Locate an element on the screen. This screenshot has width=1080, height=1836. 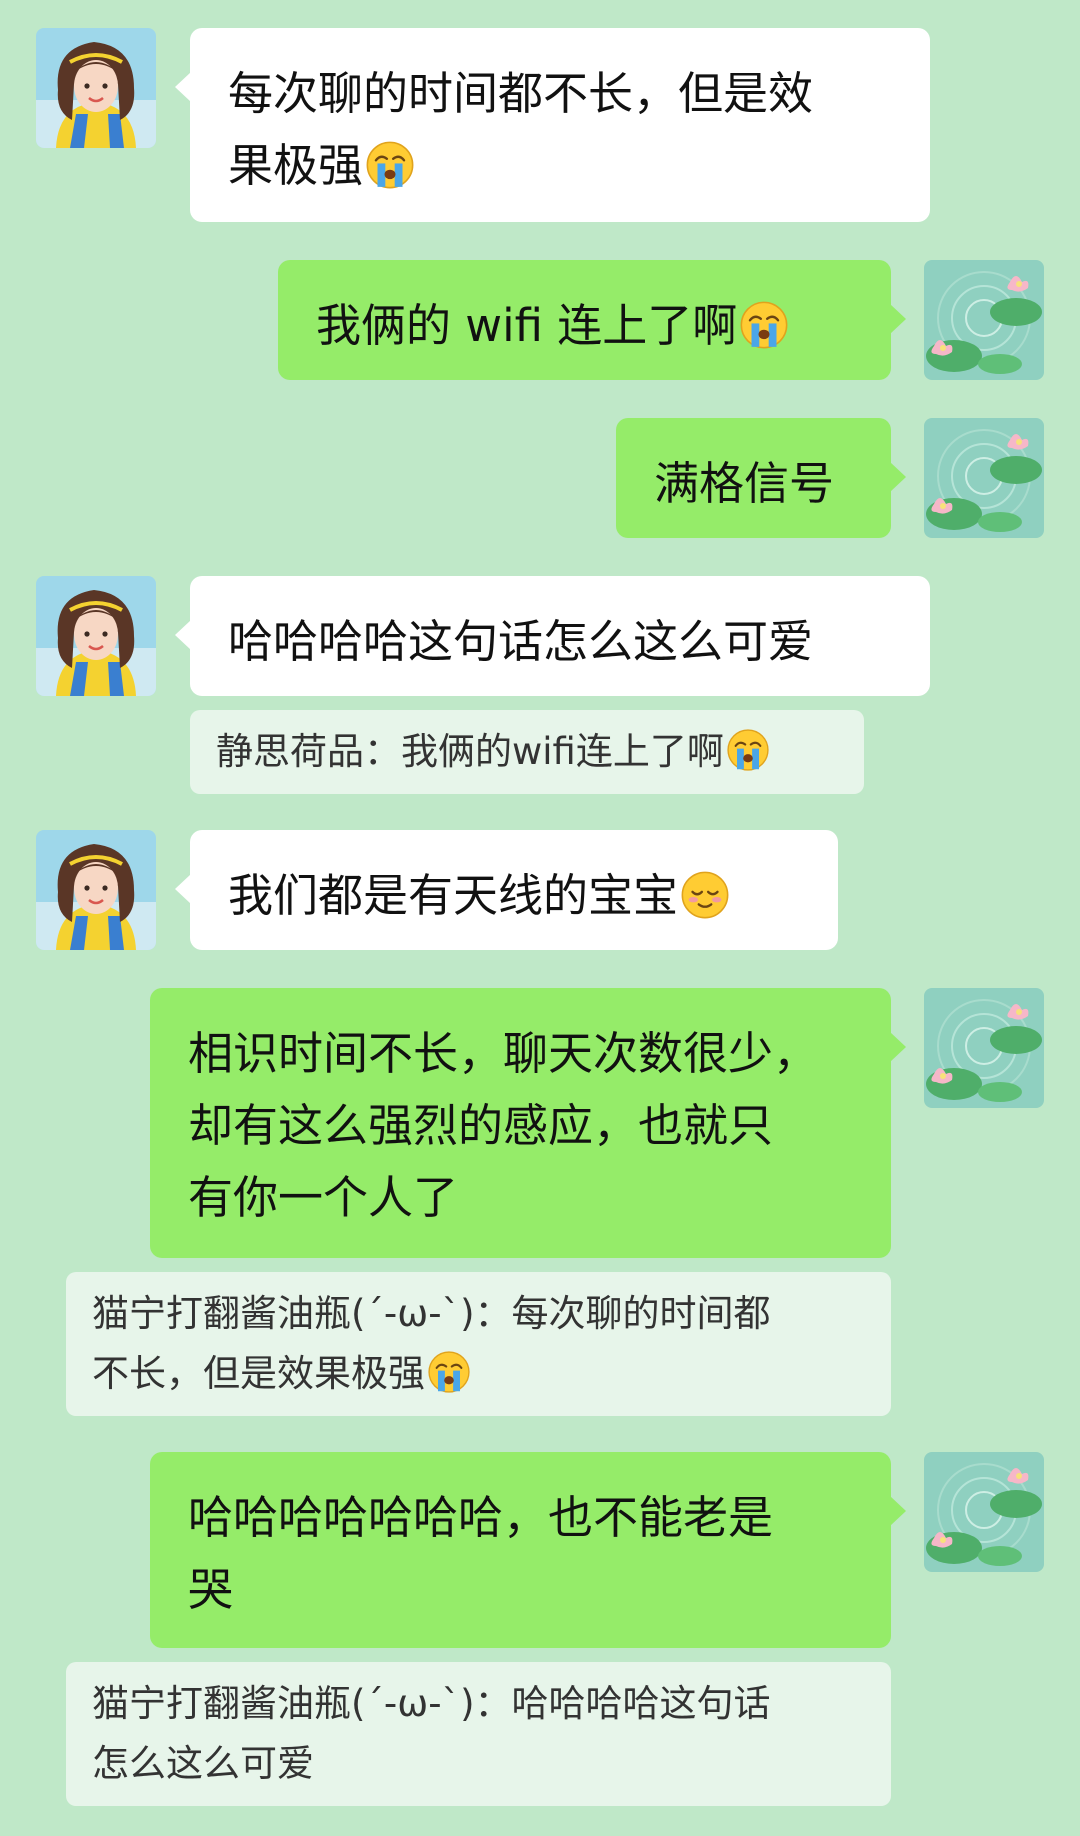
message-text: 哈哈哈哈这句话怎么这么可爱 is located at coordinates (521, 641).